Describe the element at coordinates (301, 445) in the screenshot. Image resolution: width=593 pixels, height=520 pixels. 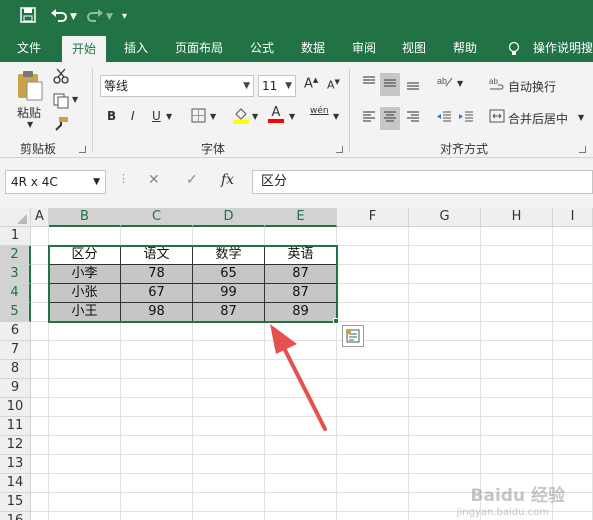
I see `cell-e12` at that location.